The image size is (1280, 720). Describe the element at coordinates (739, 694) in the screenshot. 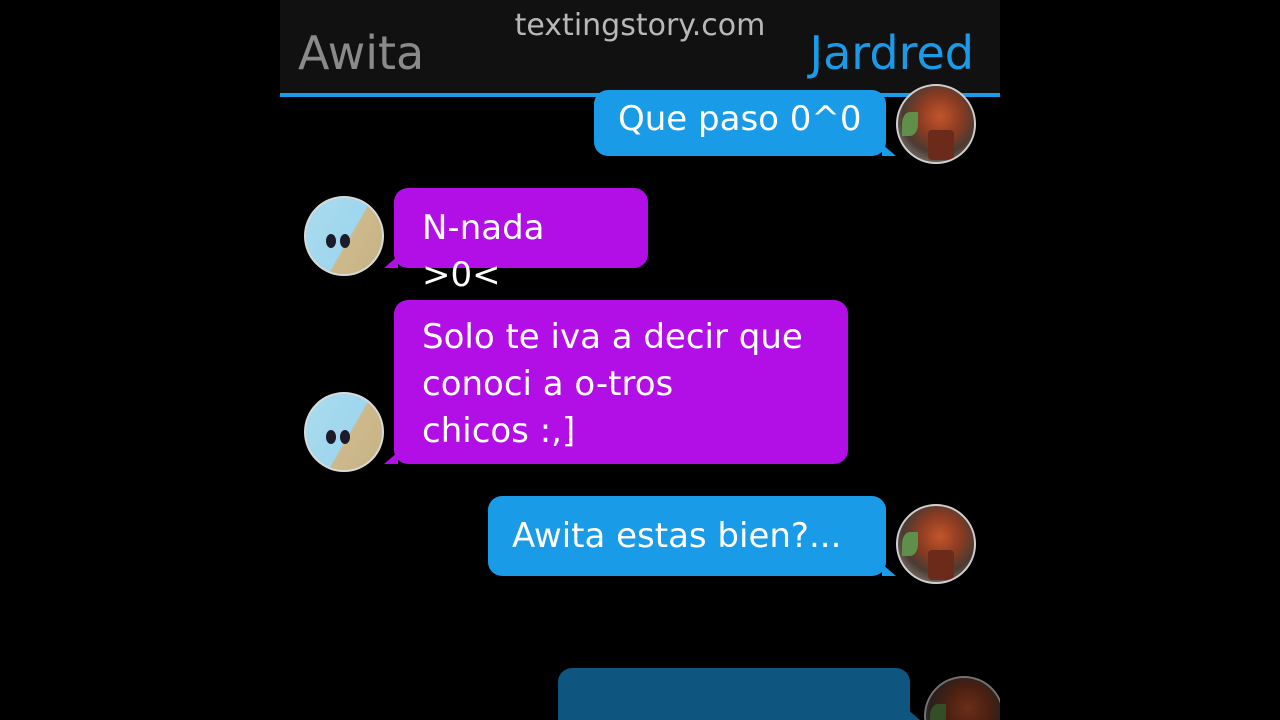

I see `message-bubble-sent-partial` at that location.